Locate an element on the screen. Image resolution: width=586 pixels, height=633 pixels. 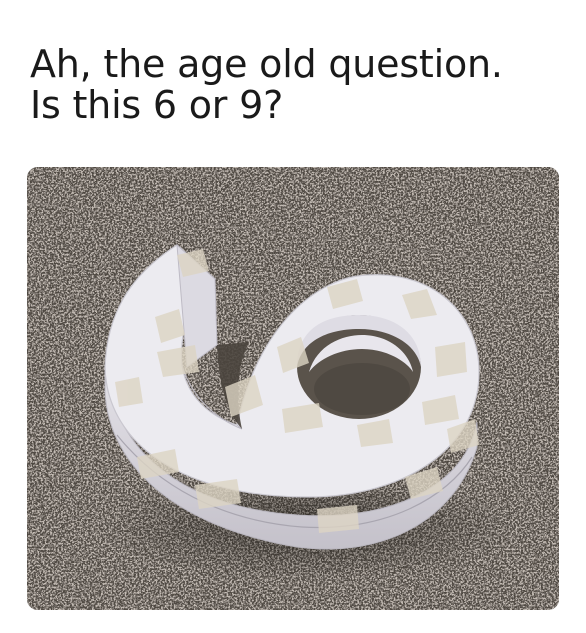
caption-line-2: Is this 6 or 9? is located at coordinates (157, 105).